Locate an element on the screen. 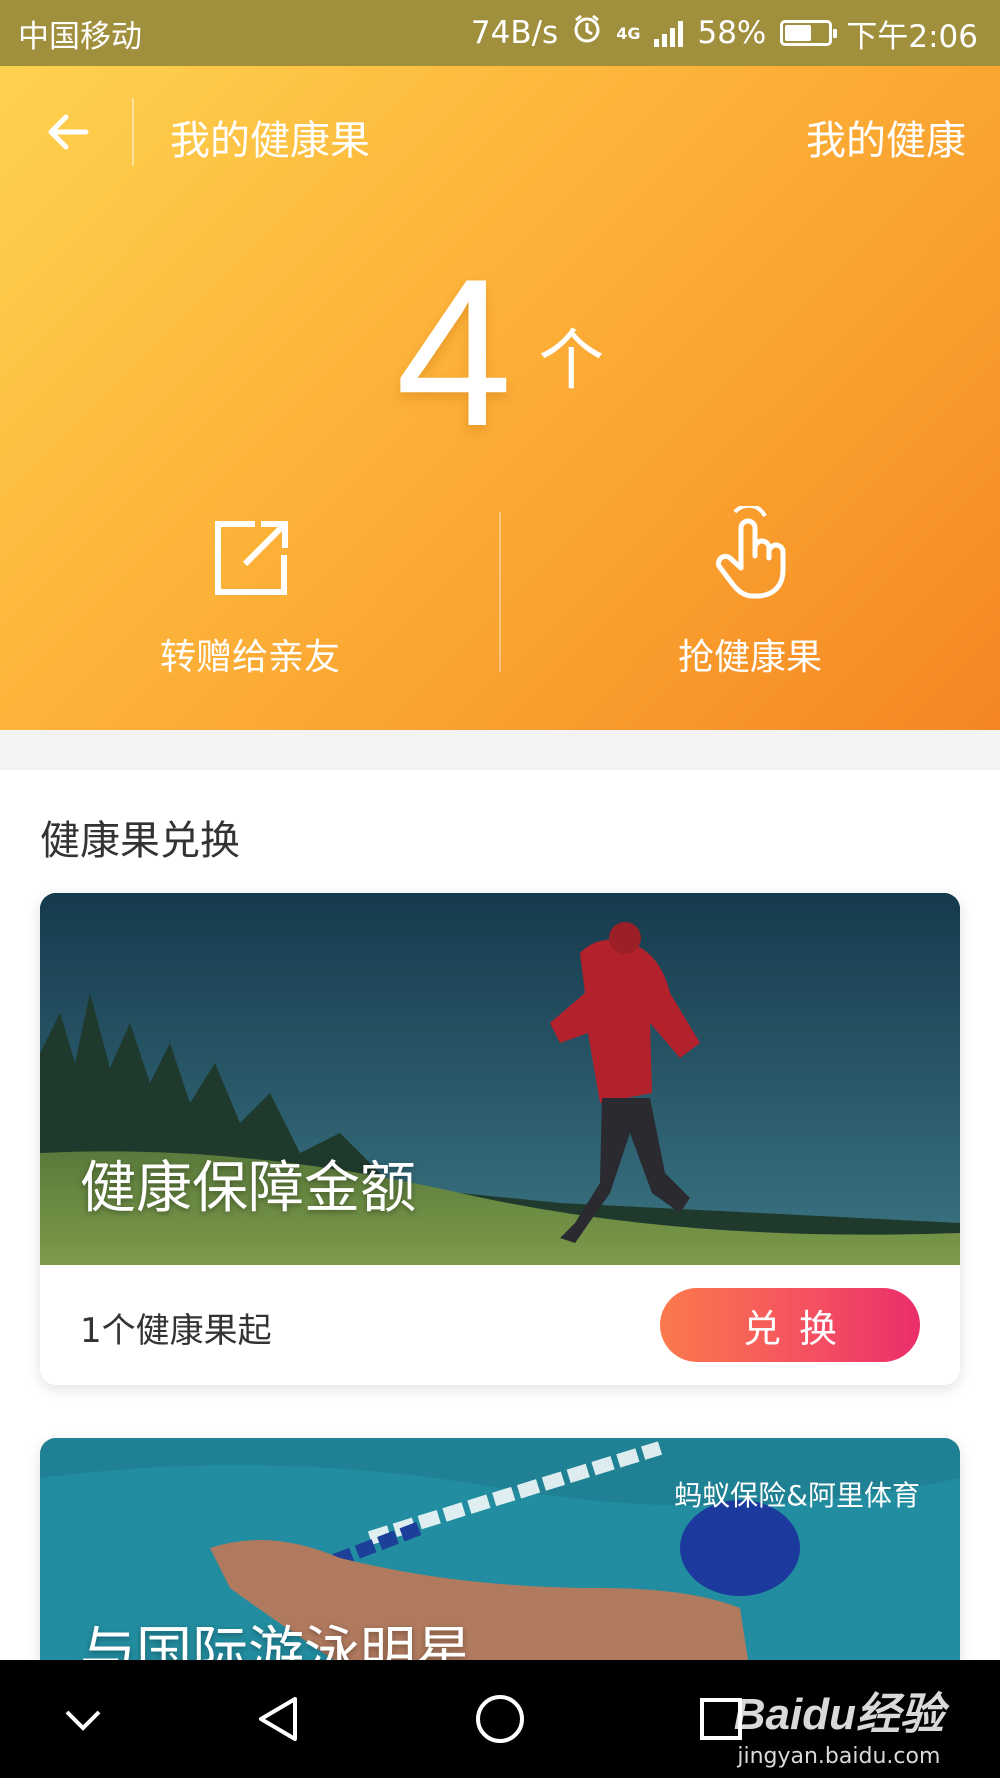 The height and width of the screenshot is (1778, 1000). section-title: 健康果兑换 is located at coordinates (140, 841).